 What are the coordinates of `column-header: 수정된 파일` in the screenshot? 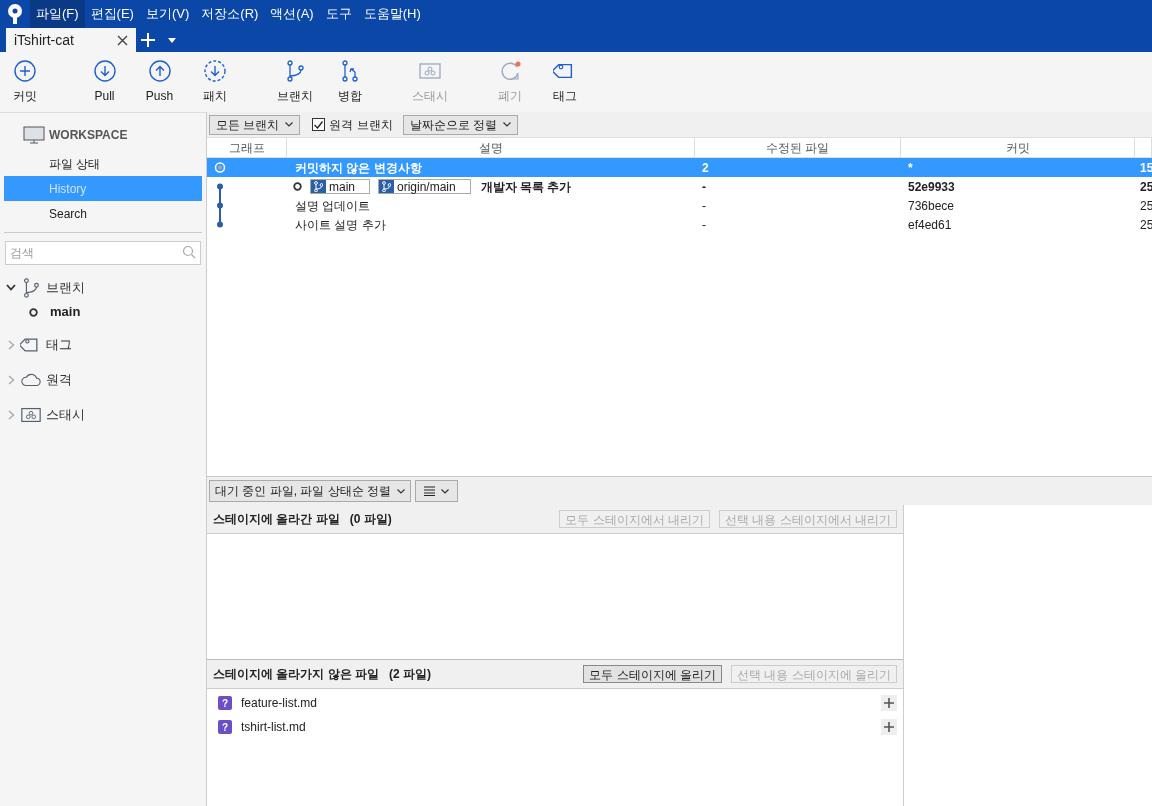 It's located at (798, 147).